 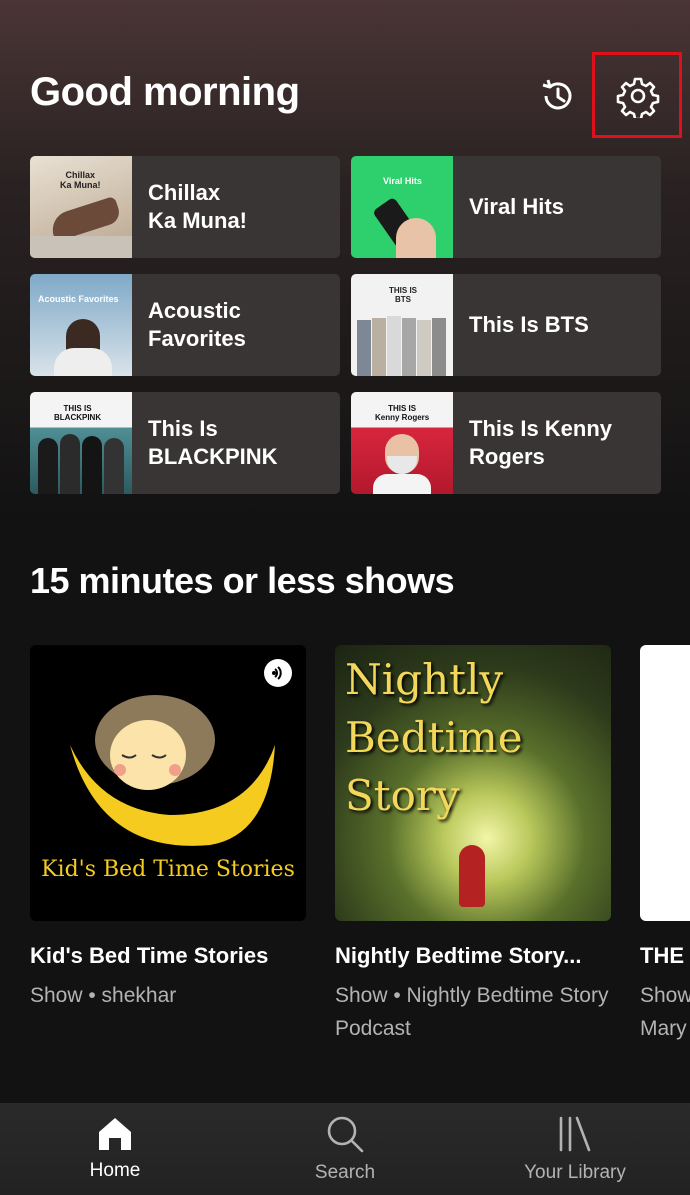 I want to click on card-partial: THE Show Mary, so click(x=665, y=845).